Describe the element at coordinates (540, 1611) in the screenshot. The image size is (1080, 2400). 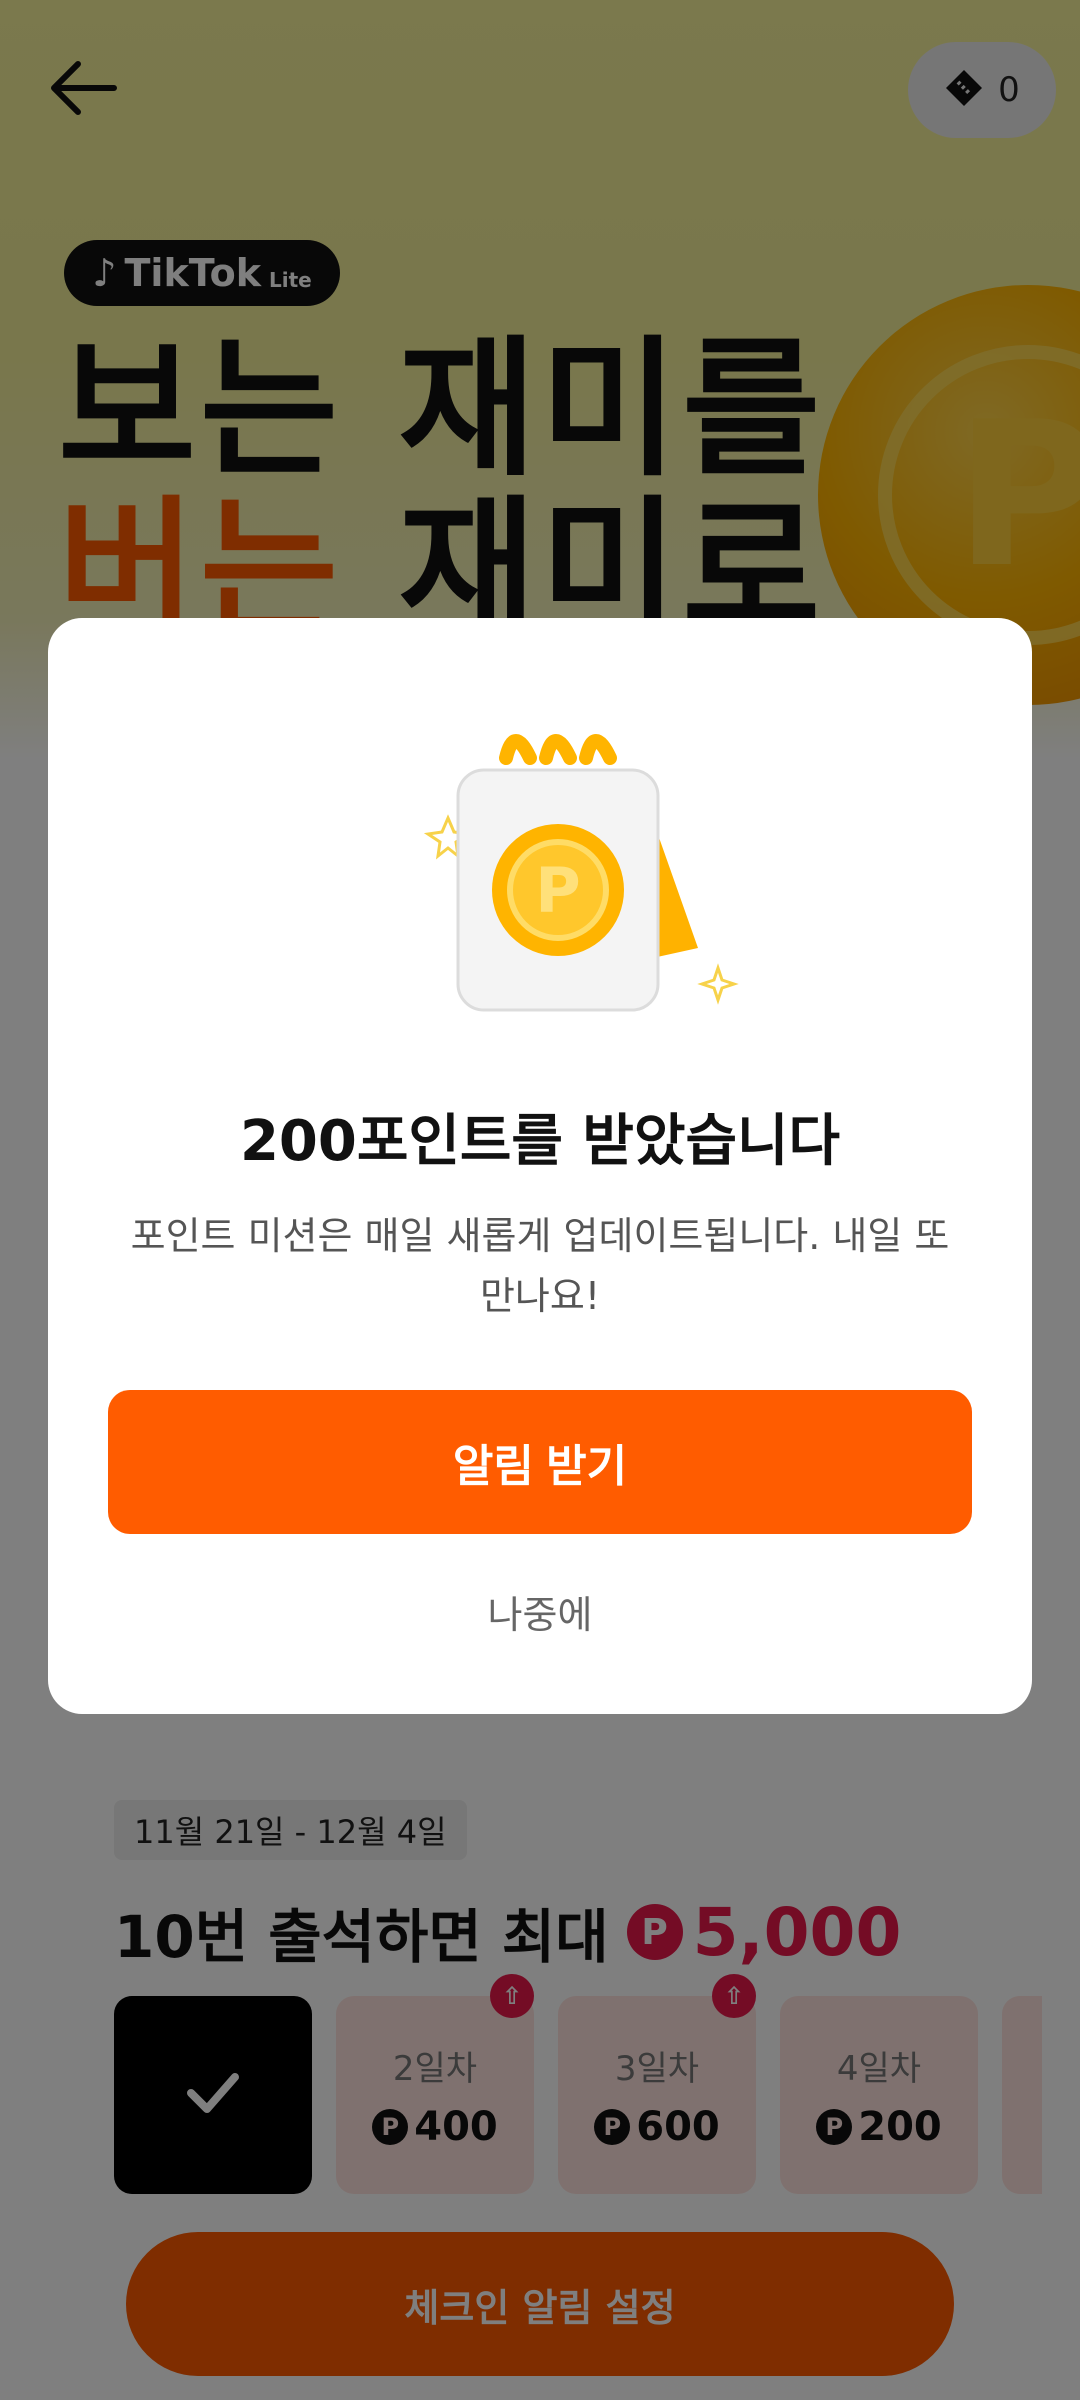
I see `later-button: 나중에` at that location.